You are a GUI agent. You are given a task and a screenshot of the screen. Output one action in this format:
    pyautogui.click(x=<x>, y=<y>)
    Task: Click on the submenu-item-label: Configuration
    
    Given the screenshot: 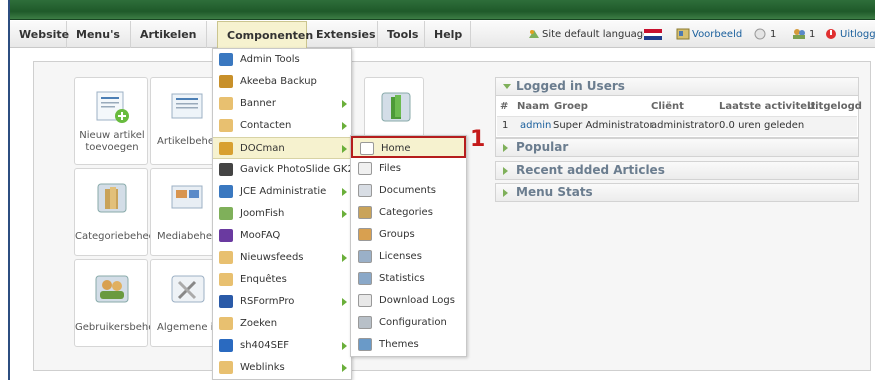 What is the action you would take?
    pyautogui.click(x=413, y=322)
    